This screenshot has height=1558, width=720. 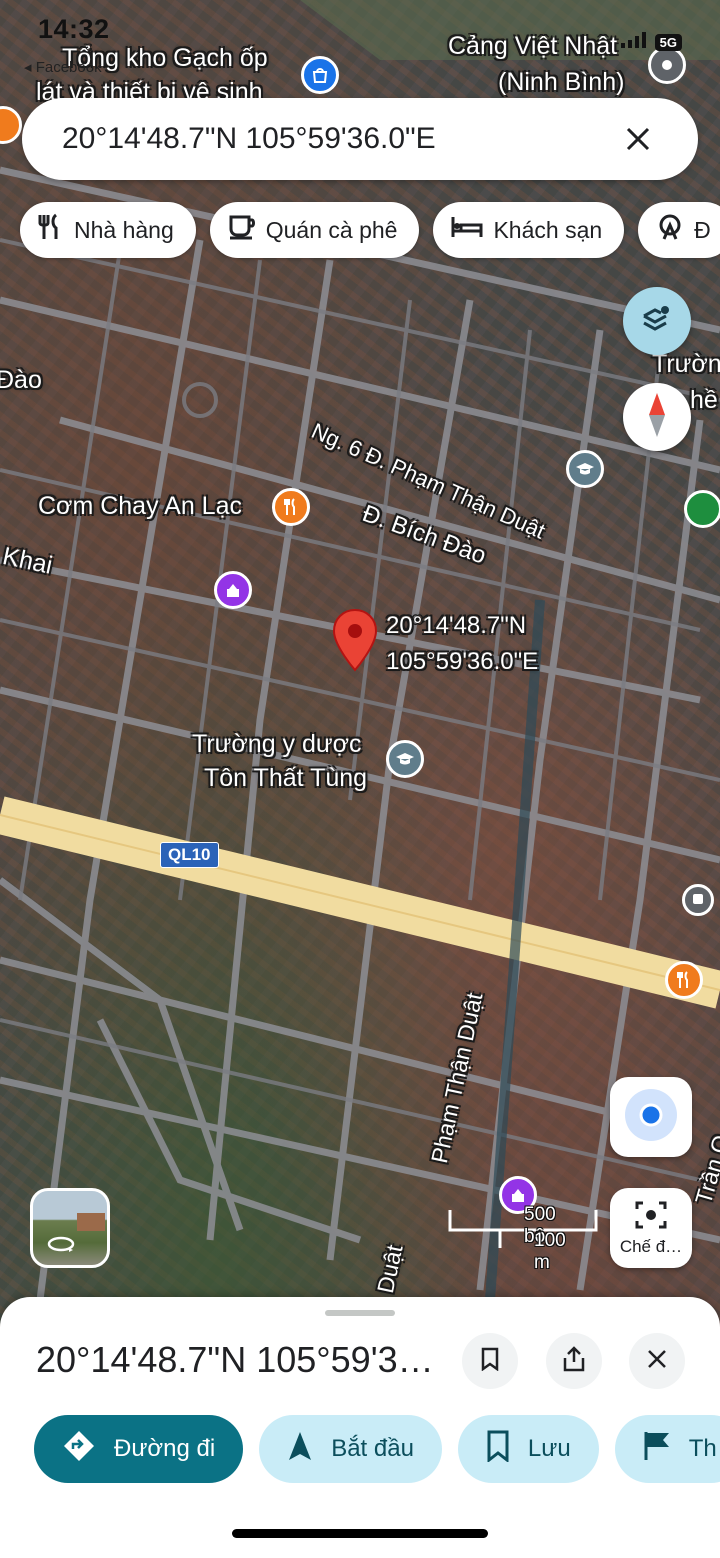 What do you see at coordinates (140, 506) in the screenshot?
I see `map-label-restaurant: Cơm Chay An Lạc` at bounding box center [140, 506].